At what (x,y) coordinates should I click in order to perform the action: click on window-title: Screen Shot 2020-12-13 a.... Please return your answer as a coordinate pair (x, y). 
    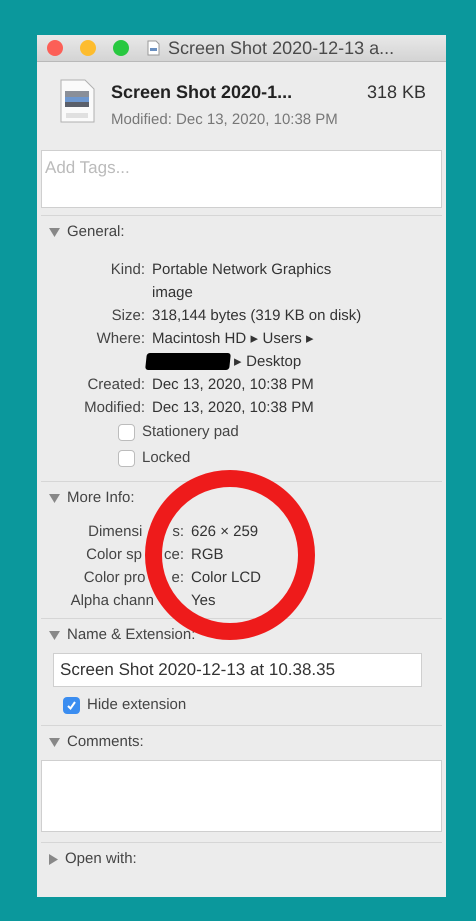
    Looking at the image, I should click on (281, 48).